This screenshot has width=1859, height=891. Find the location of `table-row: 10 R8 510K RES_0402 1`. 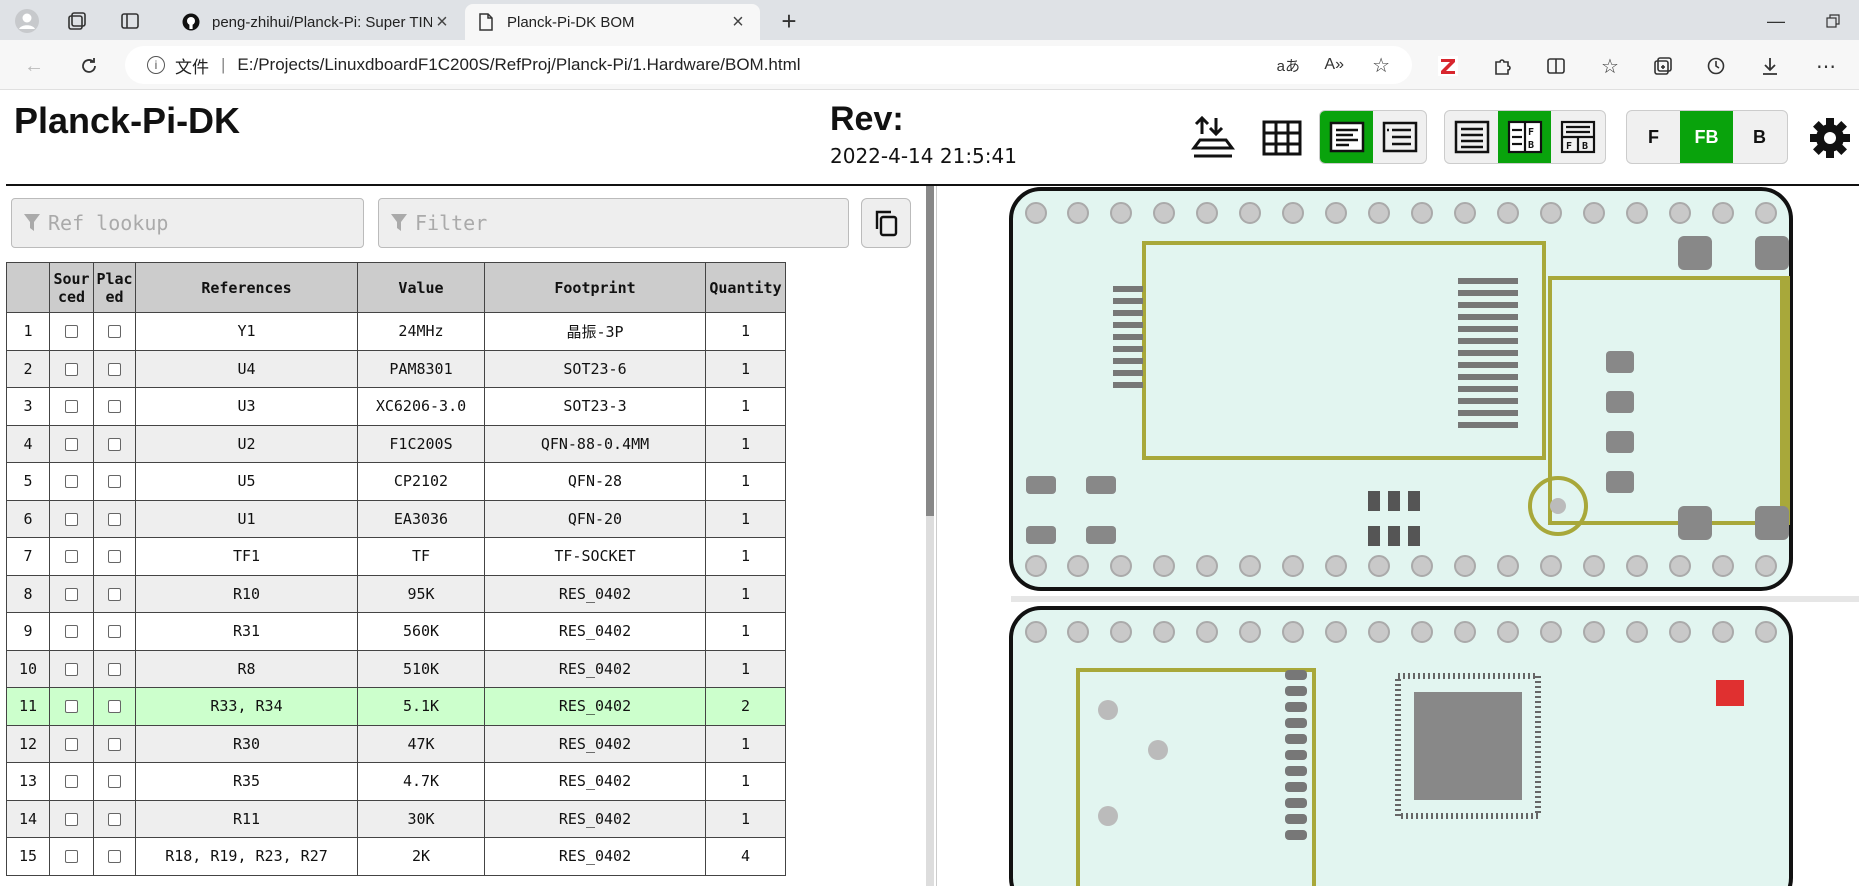

table-row: 10 R8 510K RES_0402 1 is located at coordinates (396, 668).